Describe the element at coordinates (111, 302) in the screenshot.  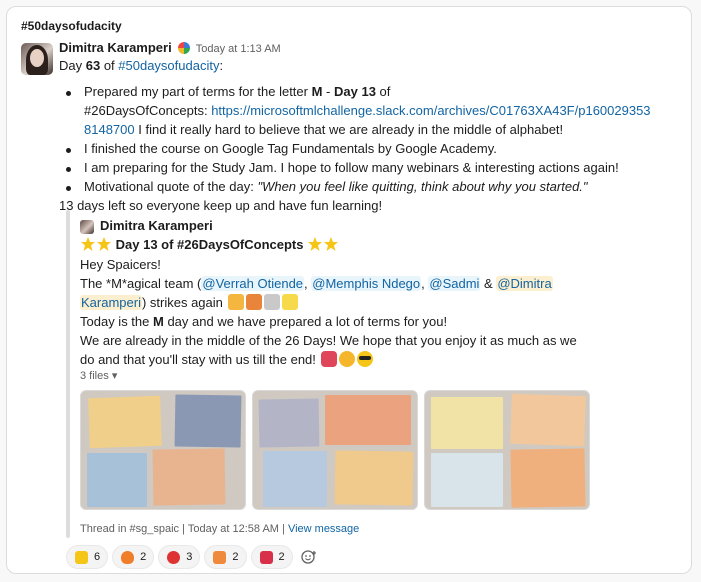
I see `mention-dimitra-cont: Karamperi` at that location.